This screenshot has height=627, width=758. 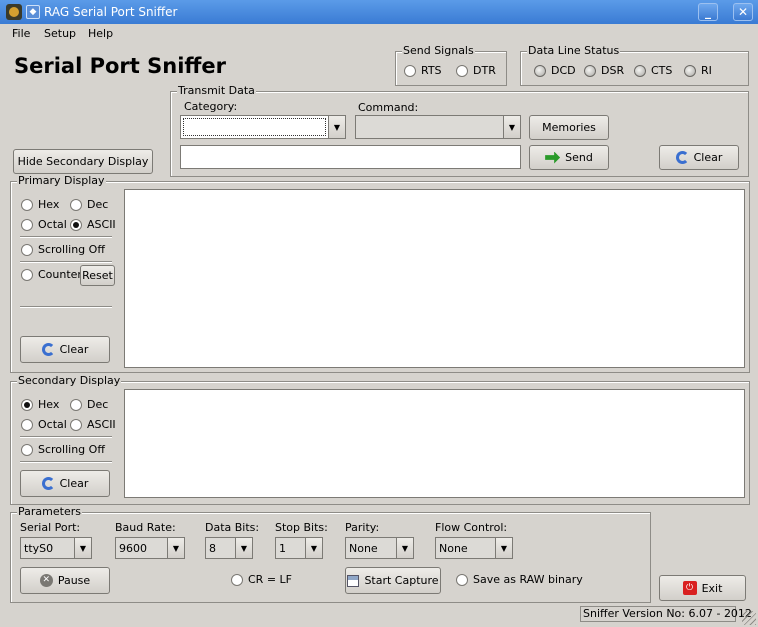 I want to click on dsr-indicator: DSR, so click(x=604, y=70).